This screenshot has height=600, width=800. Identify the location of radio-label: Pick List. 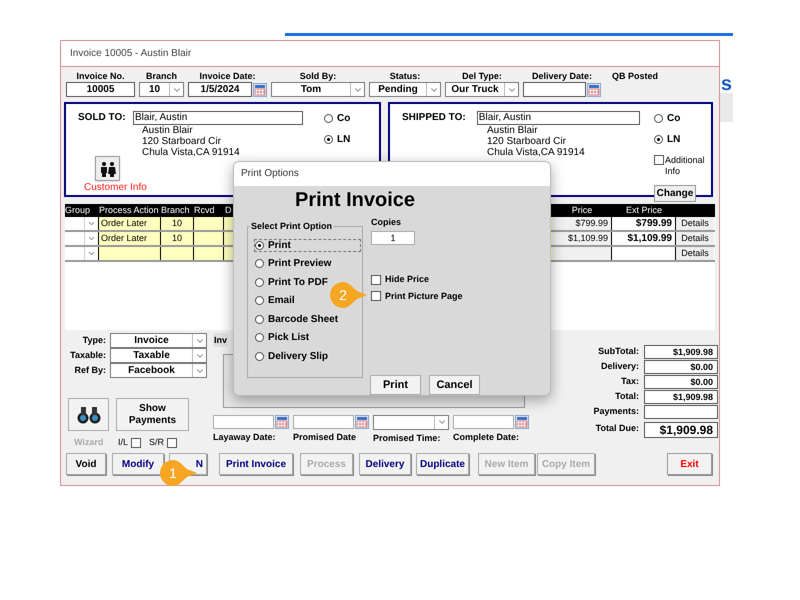
(289, 338).